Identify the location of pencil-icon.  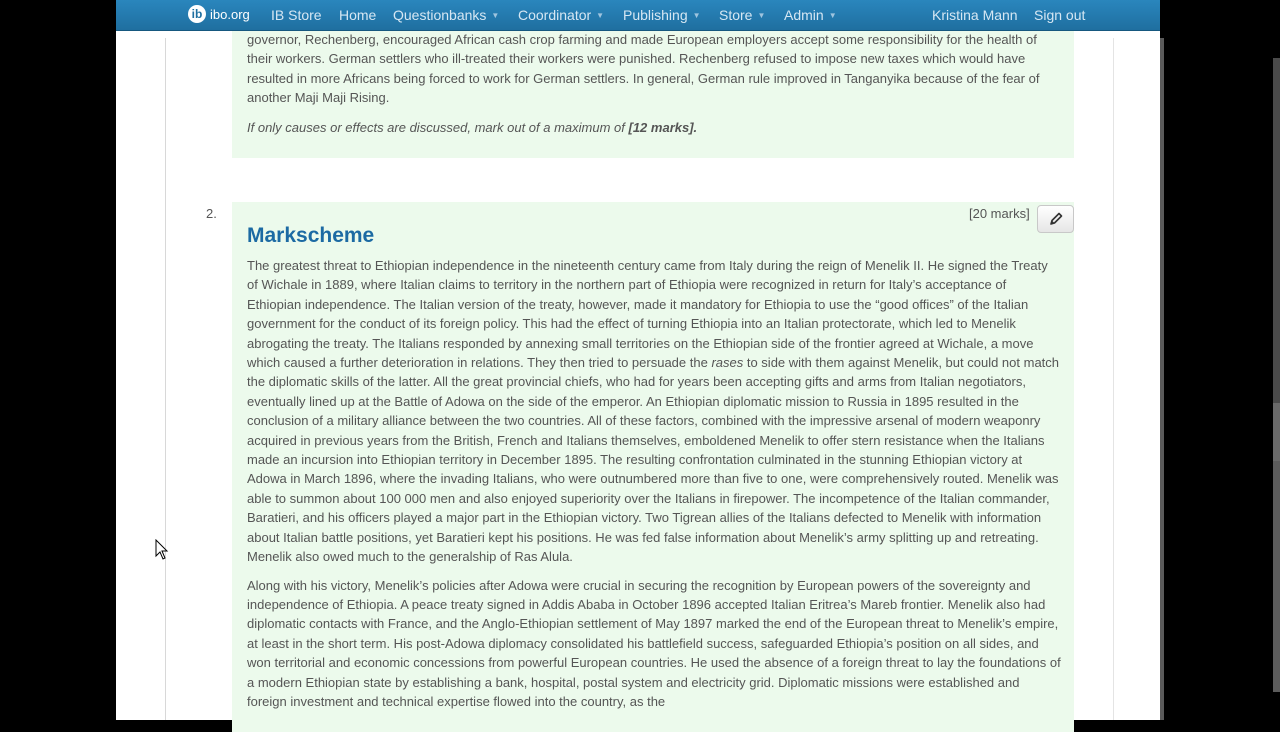
(1055, 218).